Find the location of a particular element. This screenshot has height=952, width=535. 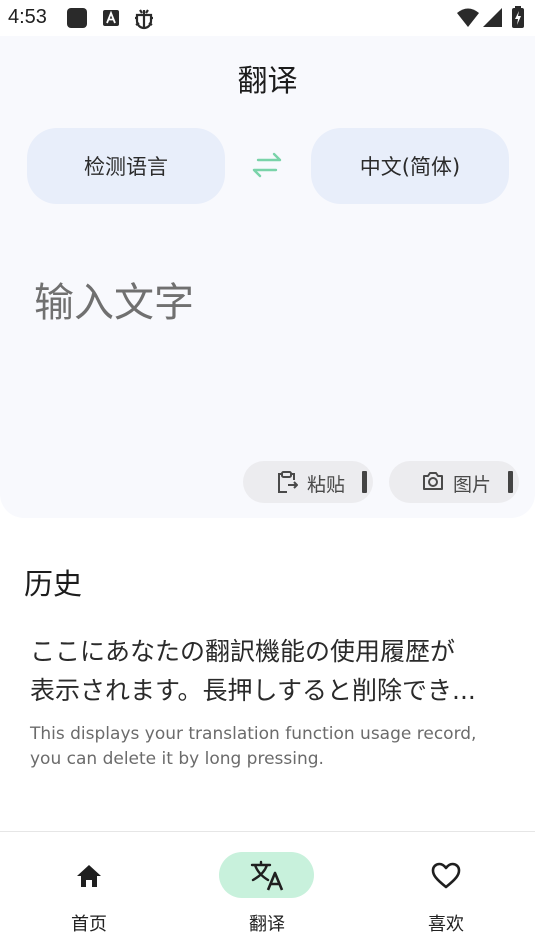

status-bar: 4:53 is located at coordinates (267, 18).